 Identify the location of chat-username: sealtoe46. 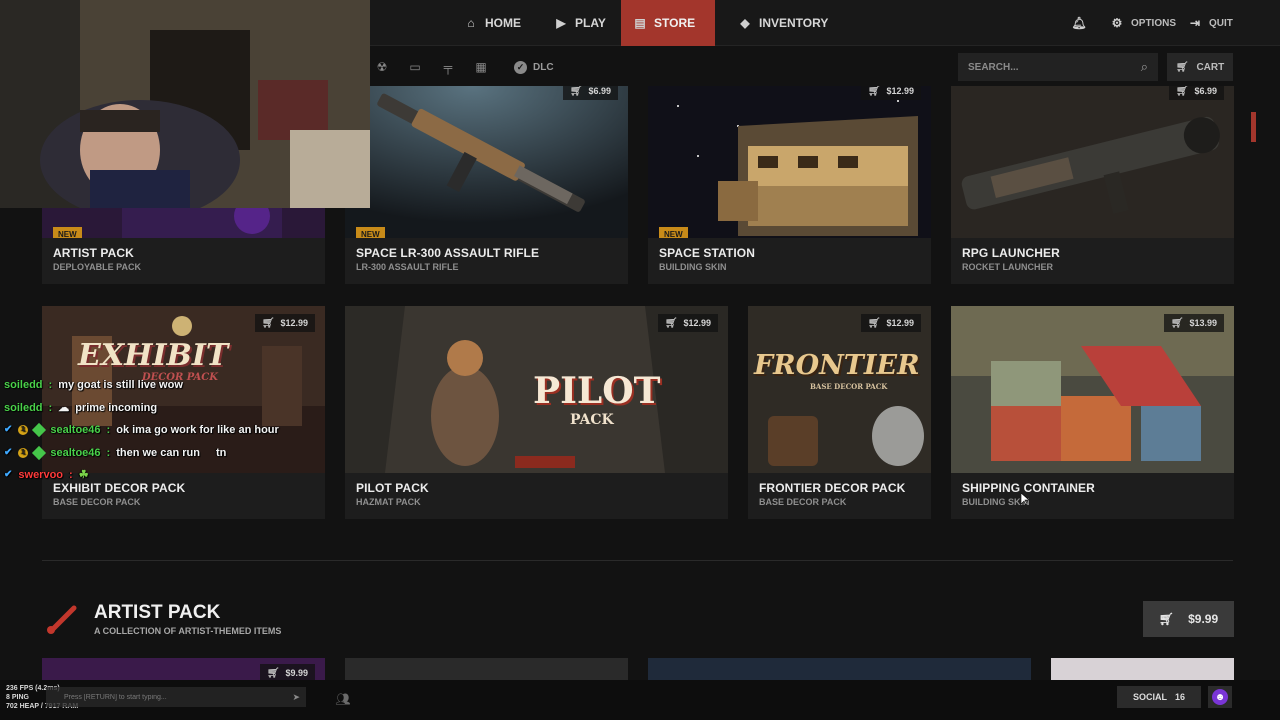
(75, 452).